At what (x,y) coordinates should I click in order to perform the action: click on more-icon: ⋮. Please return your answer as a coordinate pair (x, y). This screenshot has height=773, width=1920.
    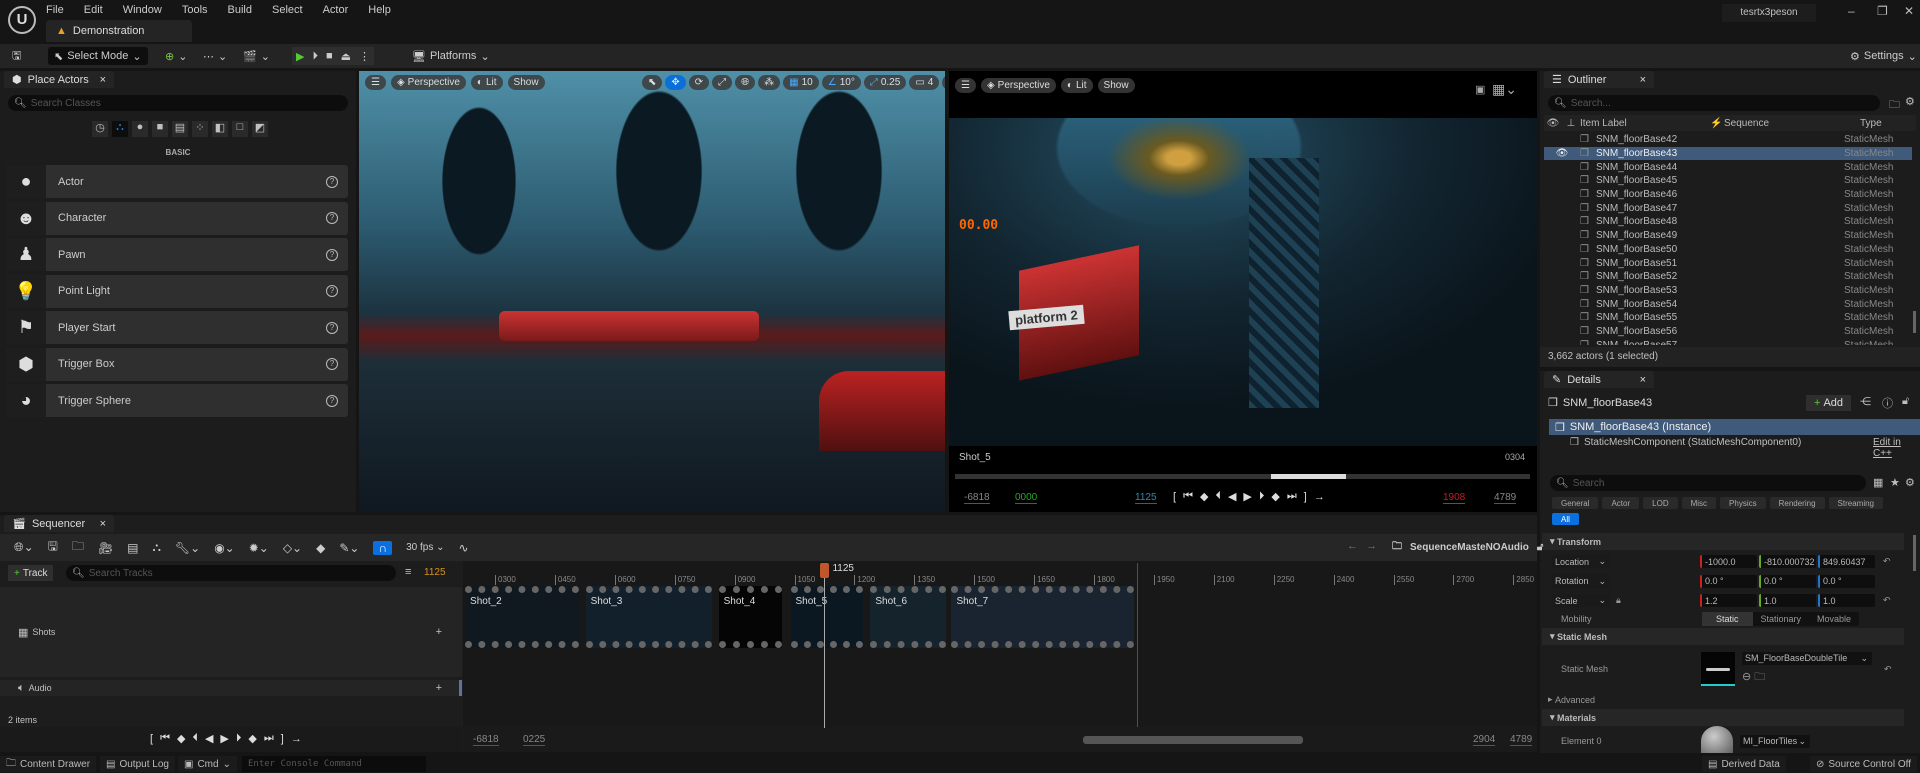
    Looking at the image, I should click on (364, 56).